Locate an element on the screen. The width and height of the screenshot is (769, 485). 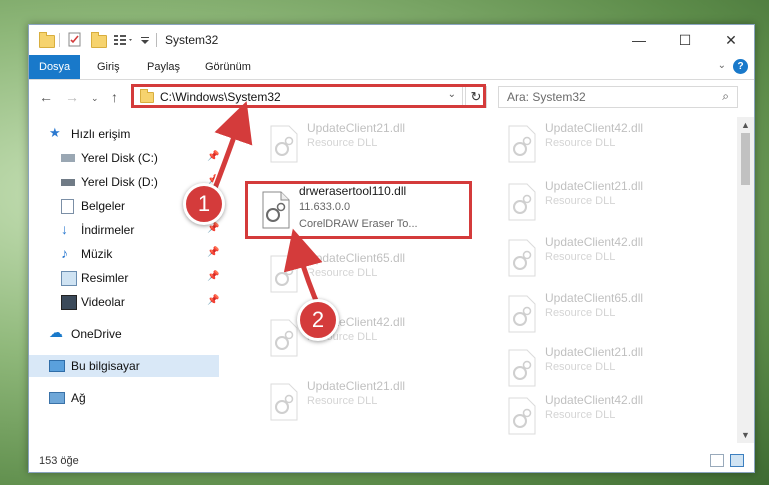
item-count: 153 öğe is located at coordinates (59, 461).